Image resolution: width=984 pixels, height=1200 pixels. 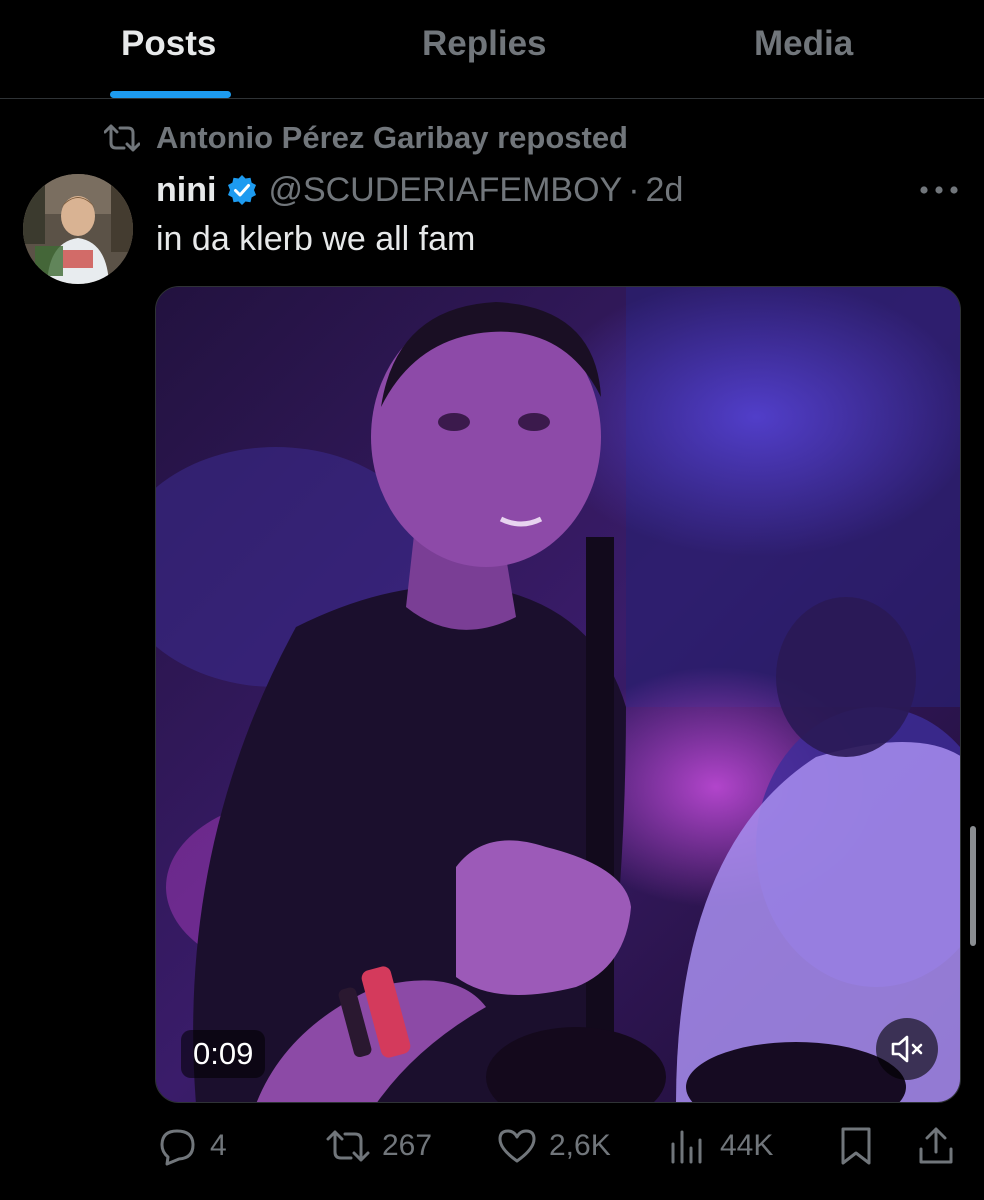 I want to click on author-name: nini, so click(x=186, y=190).